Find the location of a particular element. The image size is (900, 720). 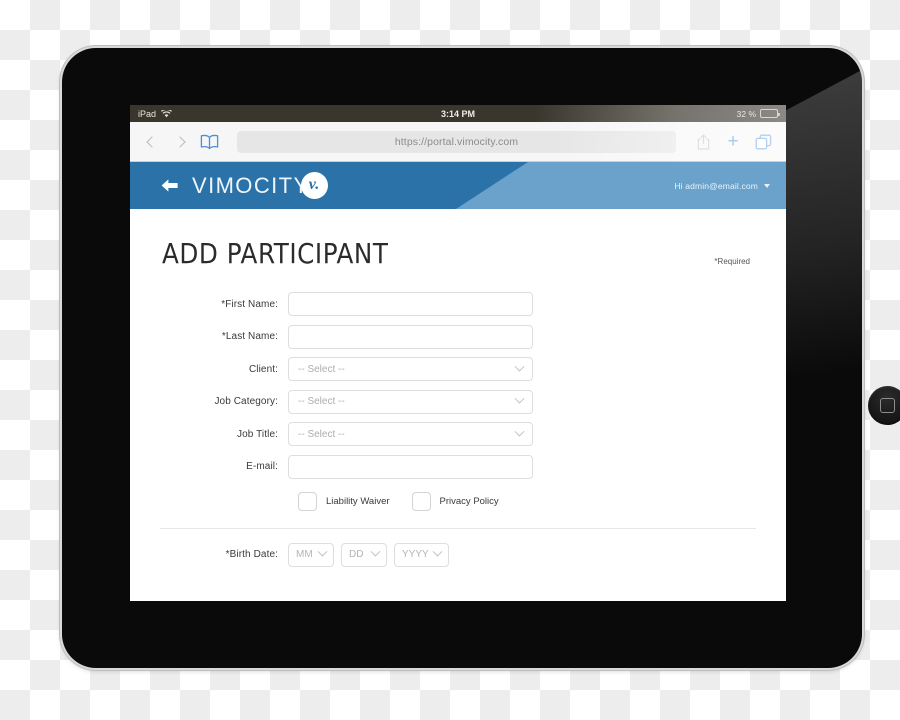

birth-day-value: DD is located at coordinates (356, 554).